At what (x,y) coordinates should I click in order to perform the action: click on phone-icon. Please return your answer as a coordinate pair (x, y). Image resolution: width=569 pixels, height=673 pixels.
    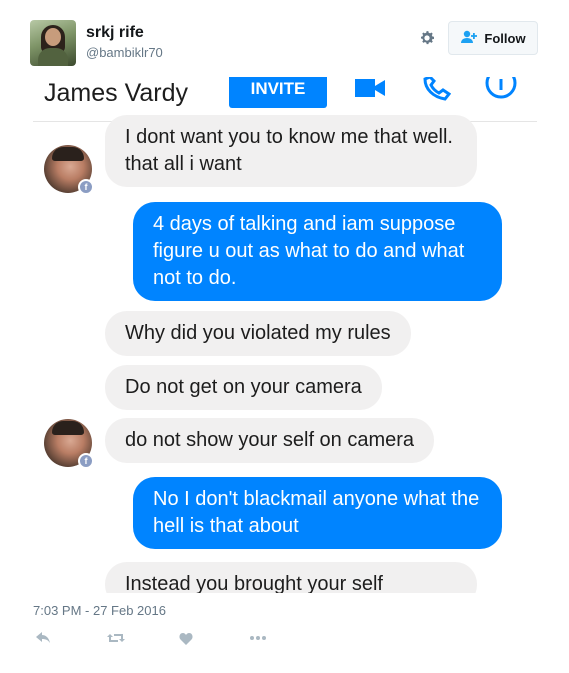
    Looking at the image, I should click on (437, 89).